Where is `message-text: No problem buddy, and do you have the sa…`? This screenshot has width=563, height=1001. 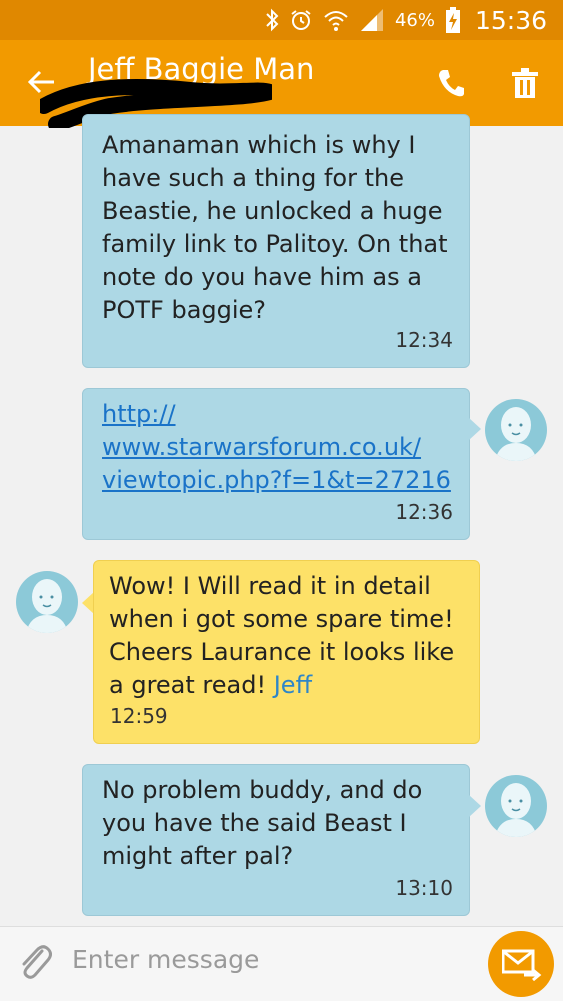 message-text: No problem buddy, and do you have the sa… is located at coordinates (262, 823).